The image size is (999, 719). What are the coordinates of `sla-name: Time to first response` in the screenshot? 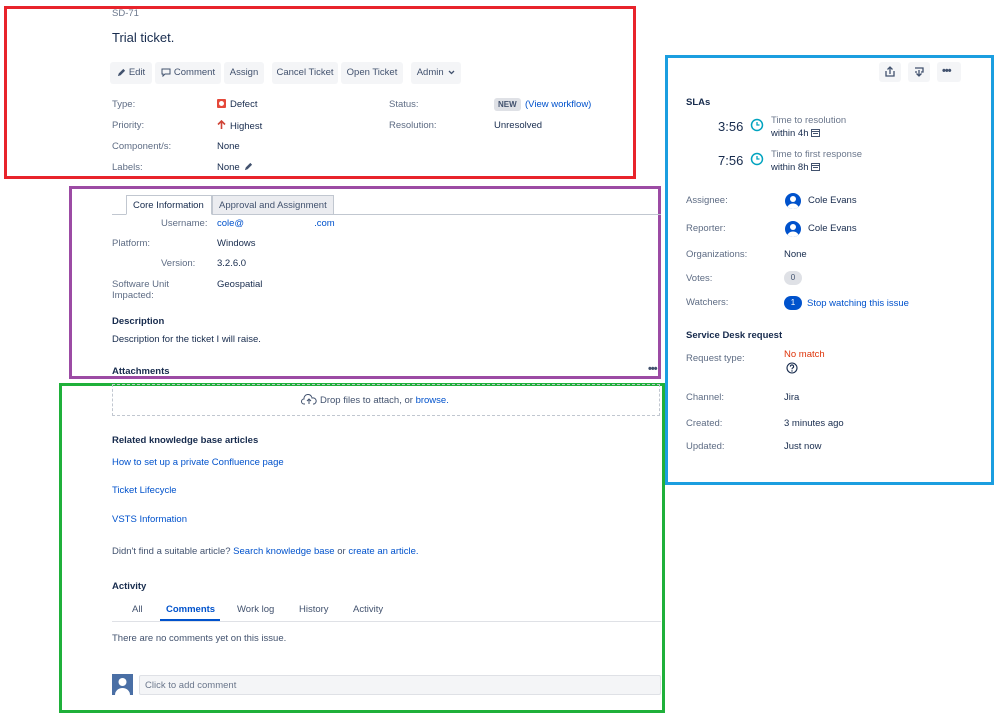 It's located at (816, 154).